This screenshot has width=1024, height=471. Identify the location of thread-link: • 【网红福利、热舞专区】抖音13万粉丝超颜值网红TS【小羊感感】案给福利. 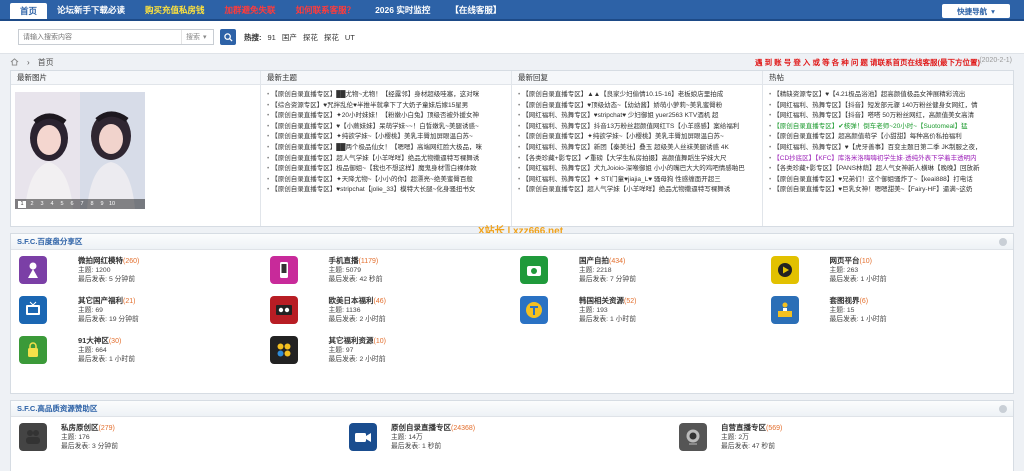
(640, 127).